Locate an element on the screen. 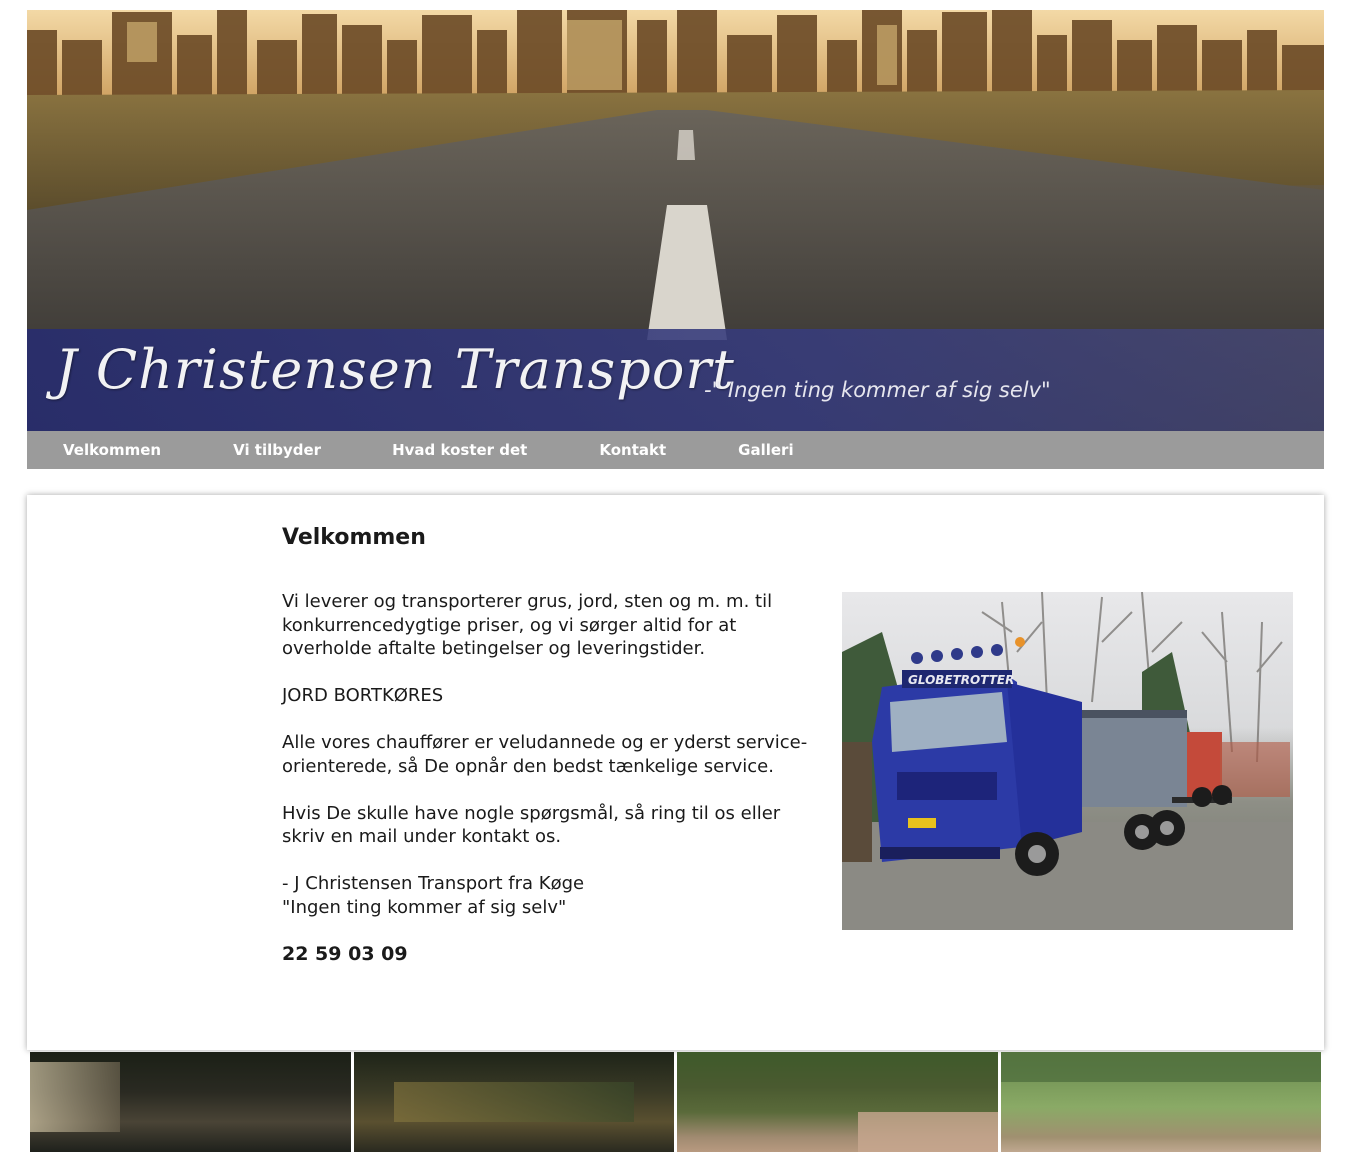 Image resolution: width=1349 pixels, height=1152 pixels. nav-item-kontakt: Kontakt is located at coordinates (632, 450).